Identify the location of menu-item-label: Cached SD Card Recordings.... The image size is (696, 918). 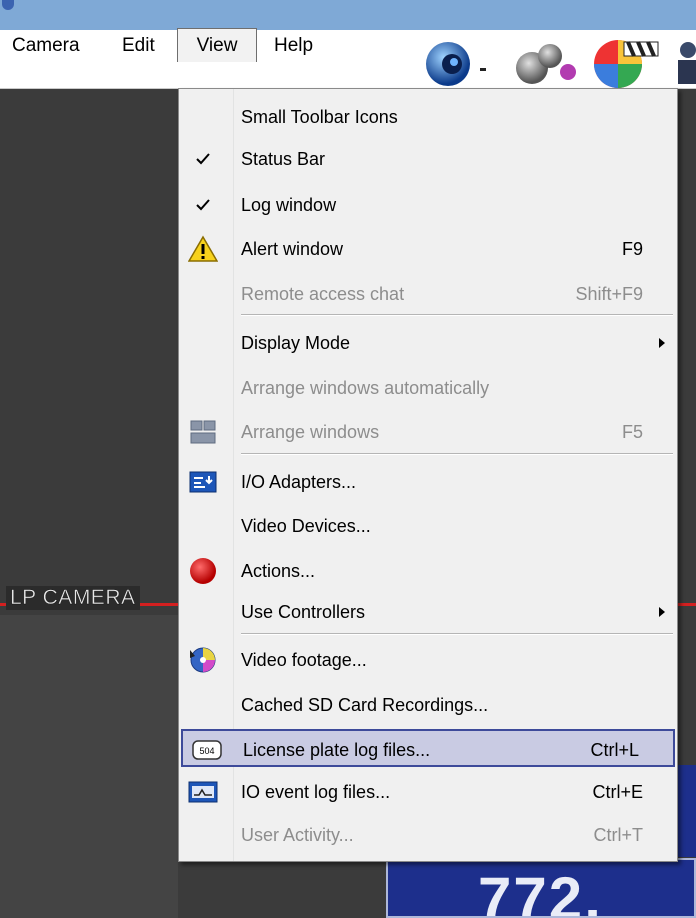
(365, 705).